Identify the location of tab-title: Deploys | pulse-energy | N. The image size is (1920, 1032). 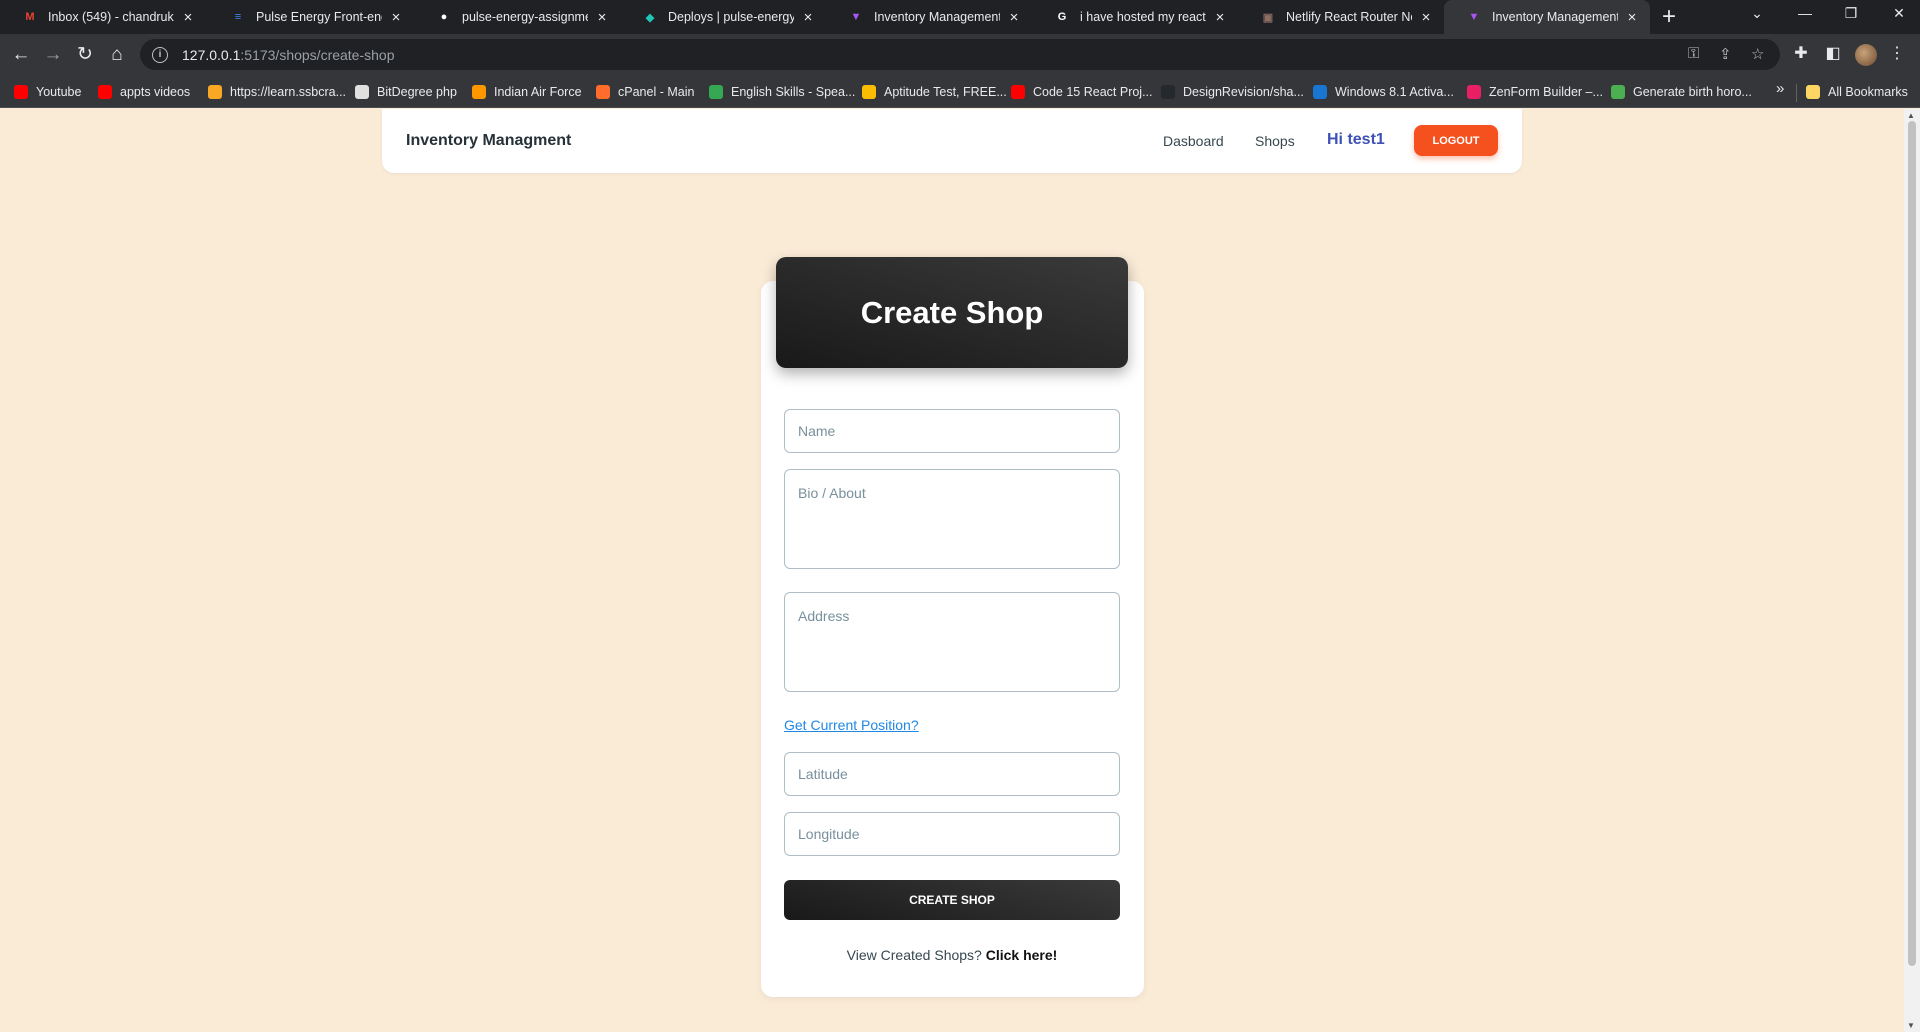
(731, 17).